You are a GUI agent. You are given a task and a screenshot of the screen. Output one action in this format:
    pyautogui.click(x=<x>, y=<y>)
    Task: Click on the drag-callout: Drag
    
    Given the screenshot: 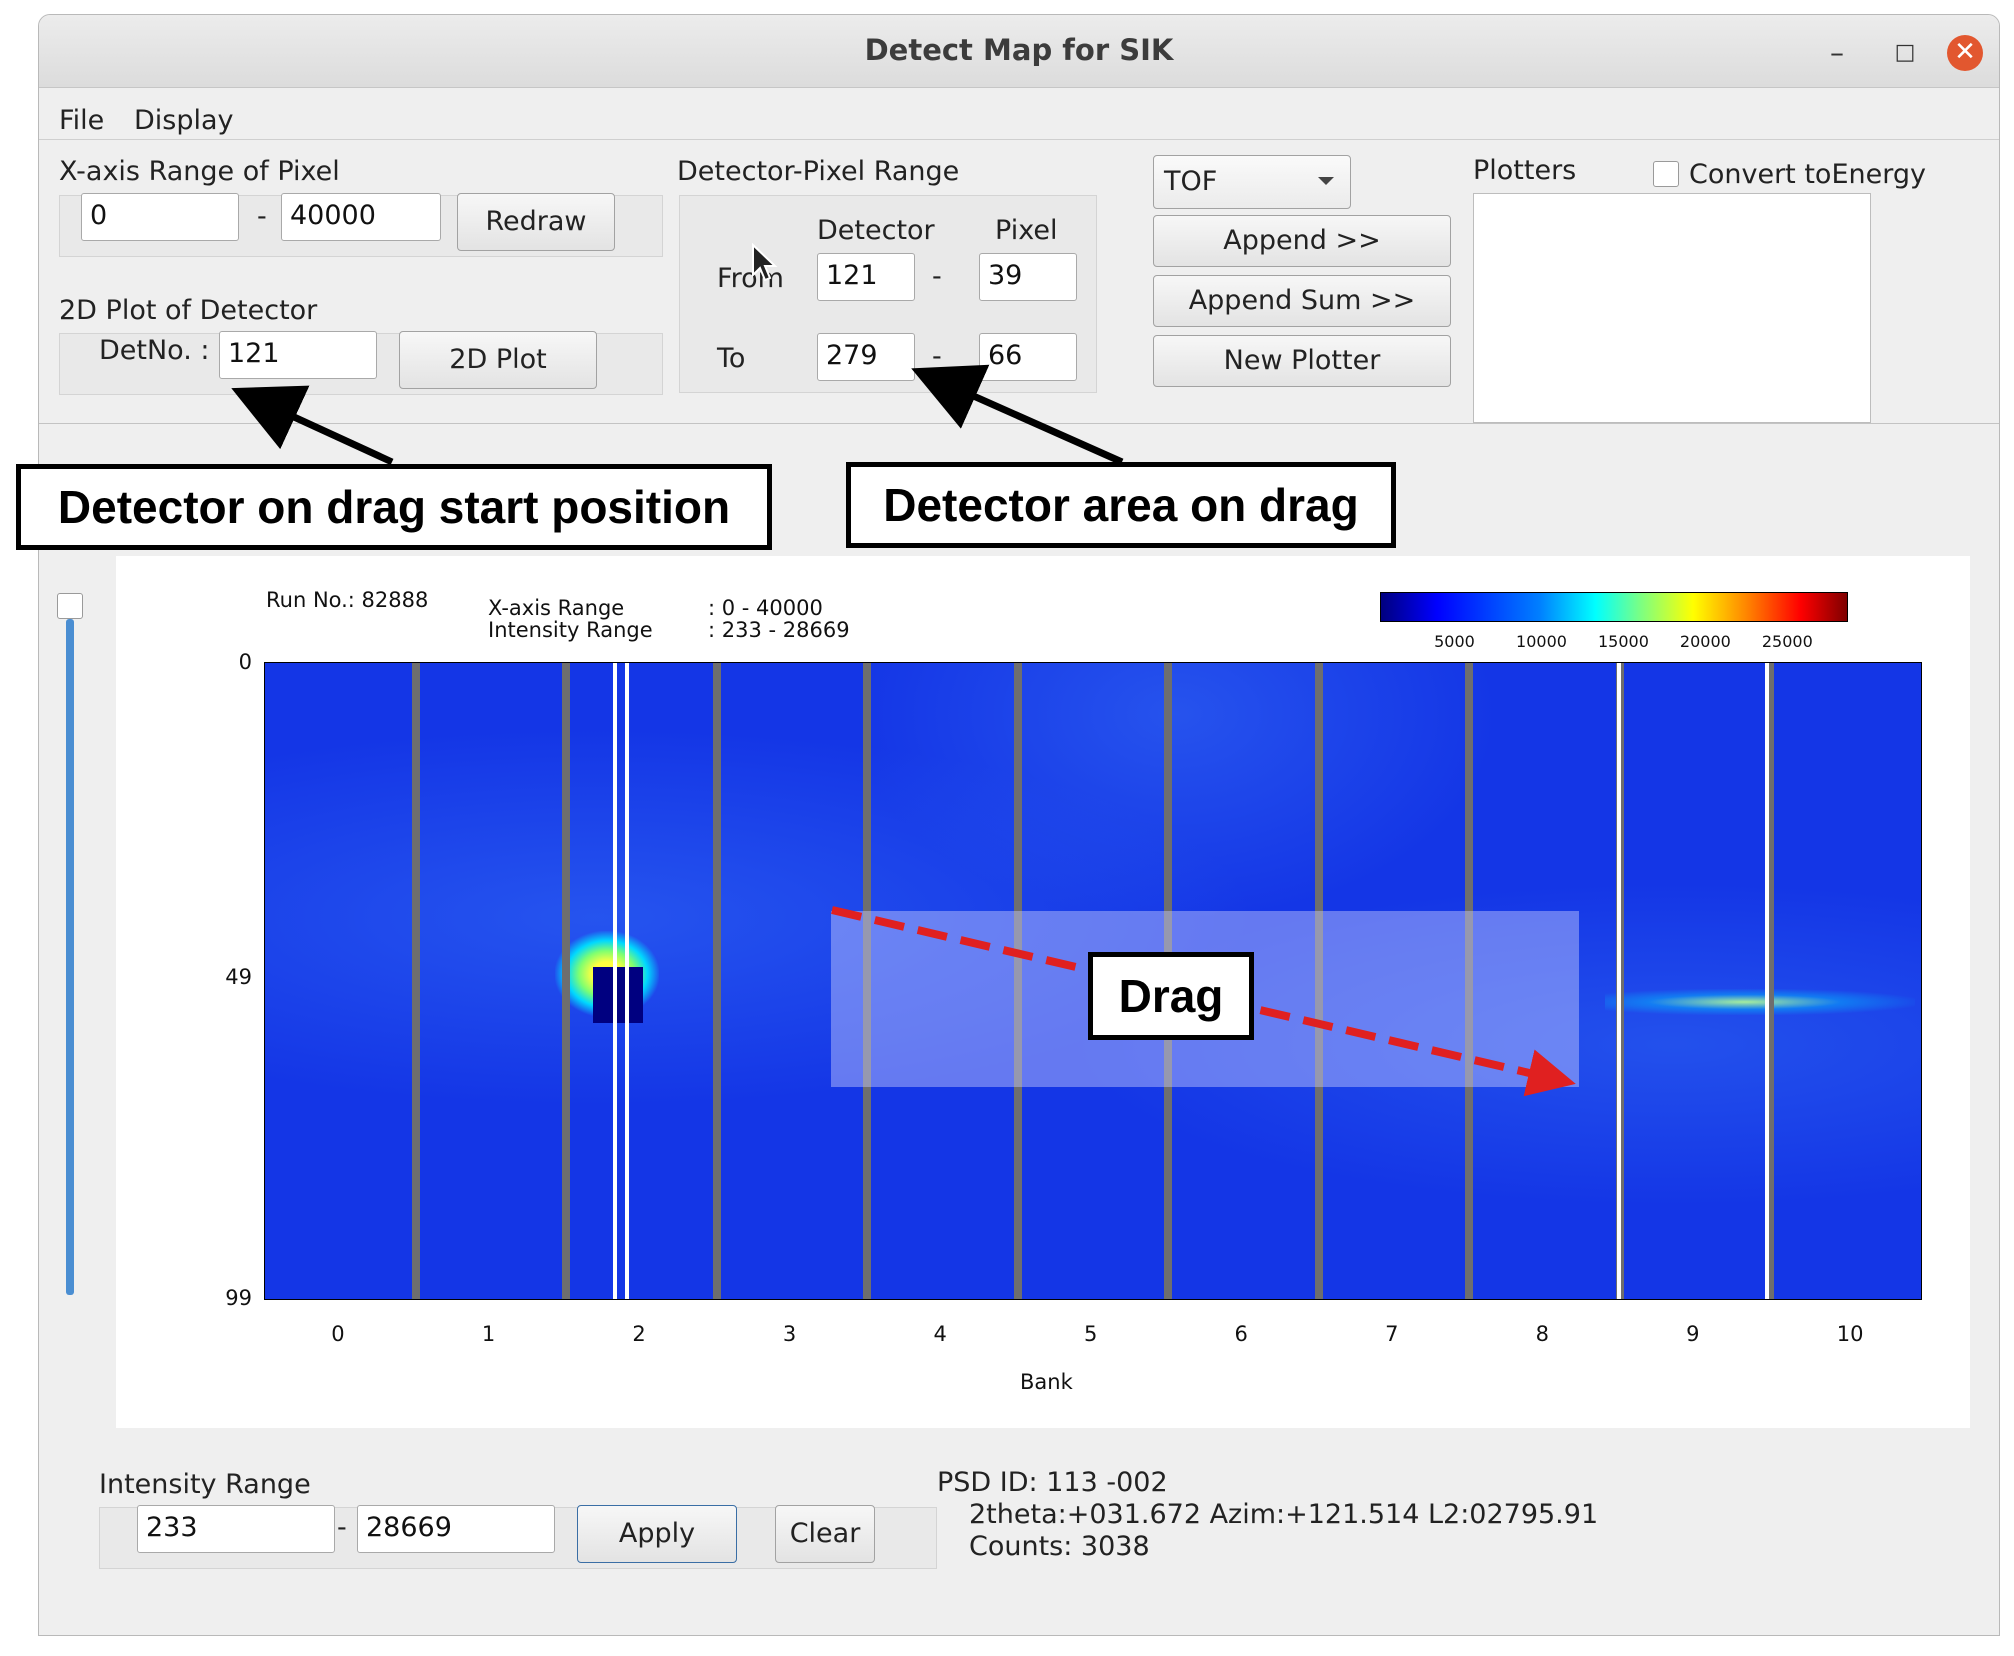 What is the action you would take?
    pyautogui.click(x=1171, y=996)
    